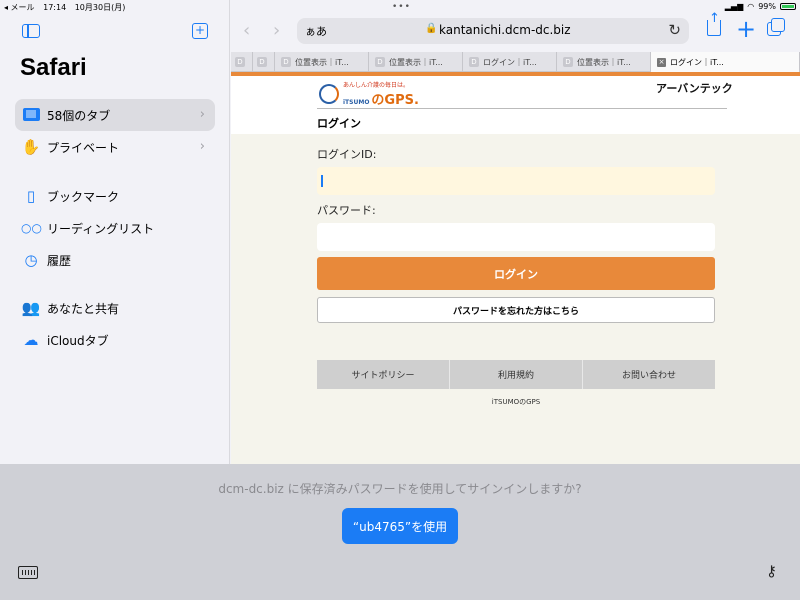 The width and height of the screenshot is (800, 600). I want to click on sidebar-item-label: あなたと共有, so click(83, 308).